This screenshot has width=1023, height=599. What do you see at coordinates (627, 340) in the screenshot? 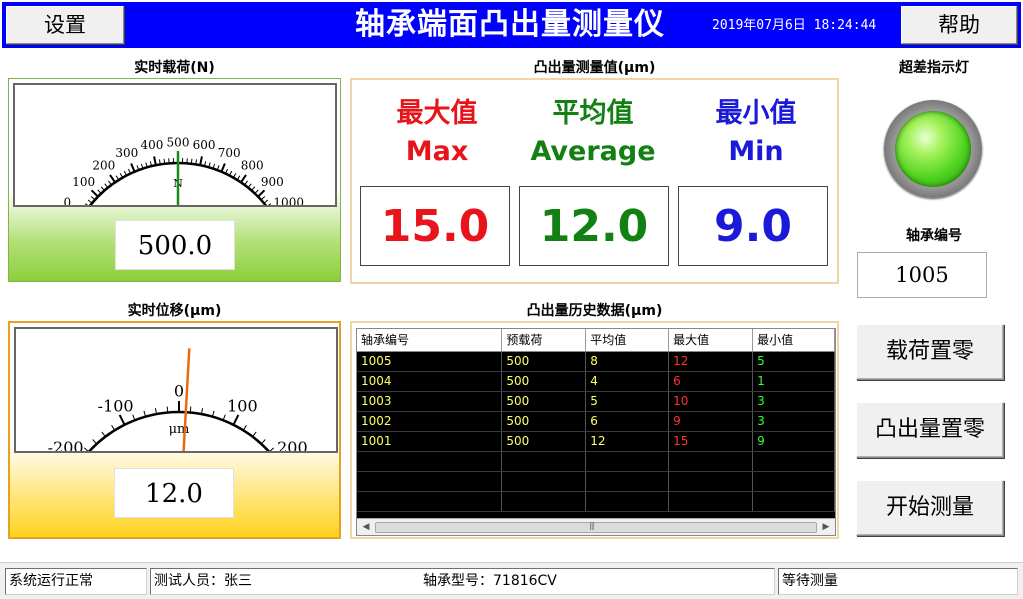
I see `column-header-average: 平均值` at bounding box center [627, 340].